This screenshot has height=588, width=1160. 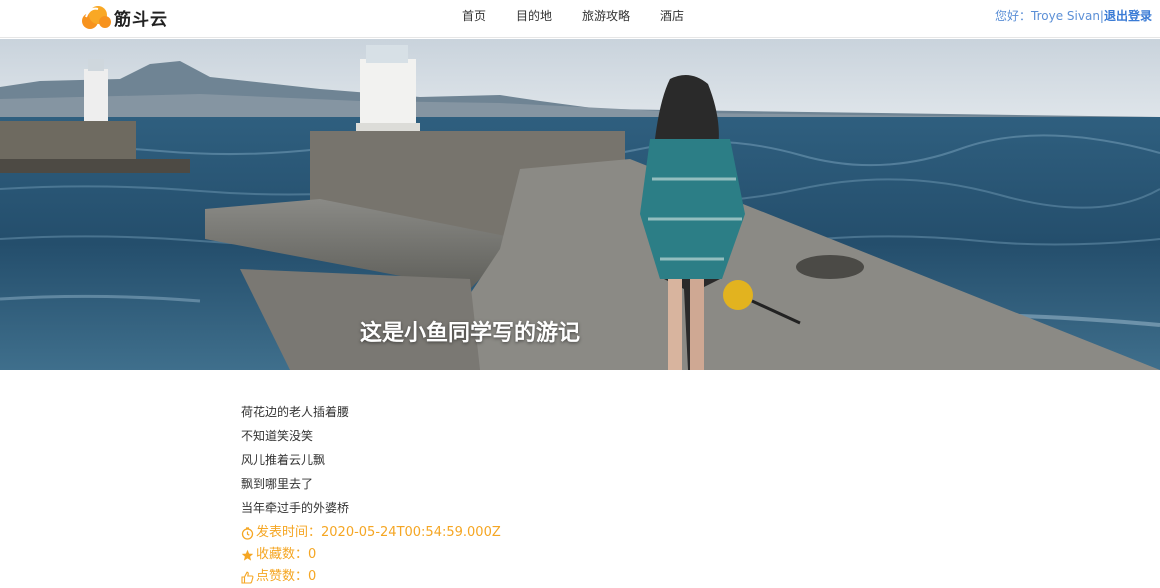 I want to click on logo-text: 筋斗云, so click(x=141, y=19).